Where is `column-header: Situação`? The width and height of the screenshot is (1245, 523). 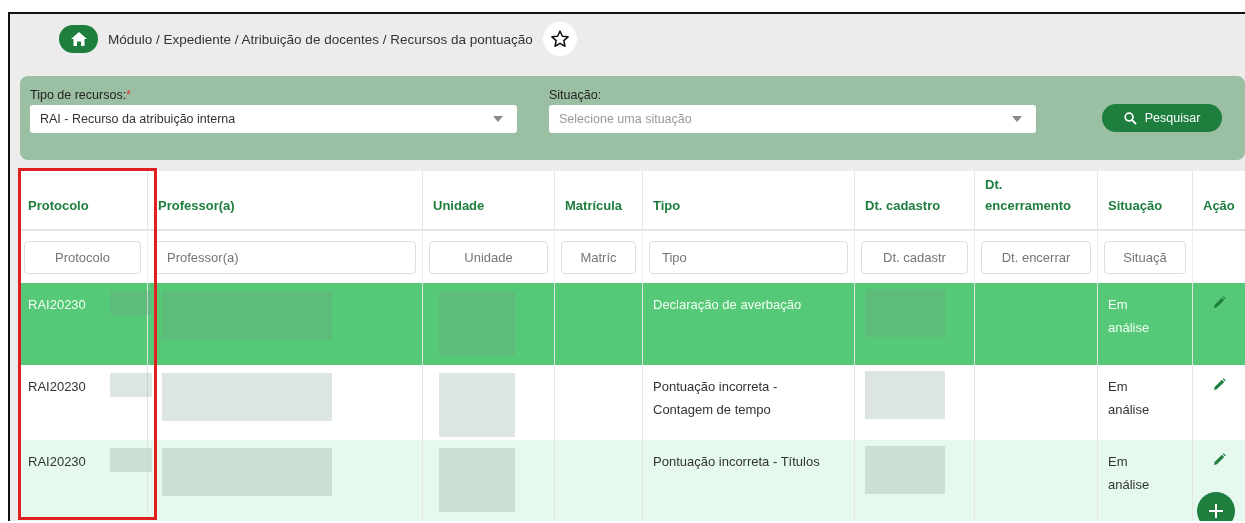
column-header: Situação is located at coordinates (1135, 206).